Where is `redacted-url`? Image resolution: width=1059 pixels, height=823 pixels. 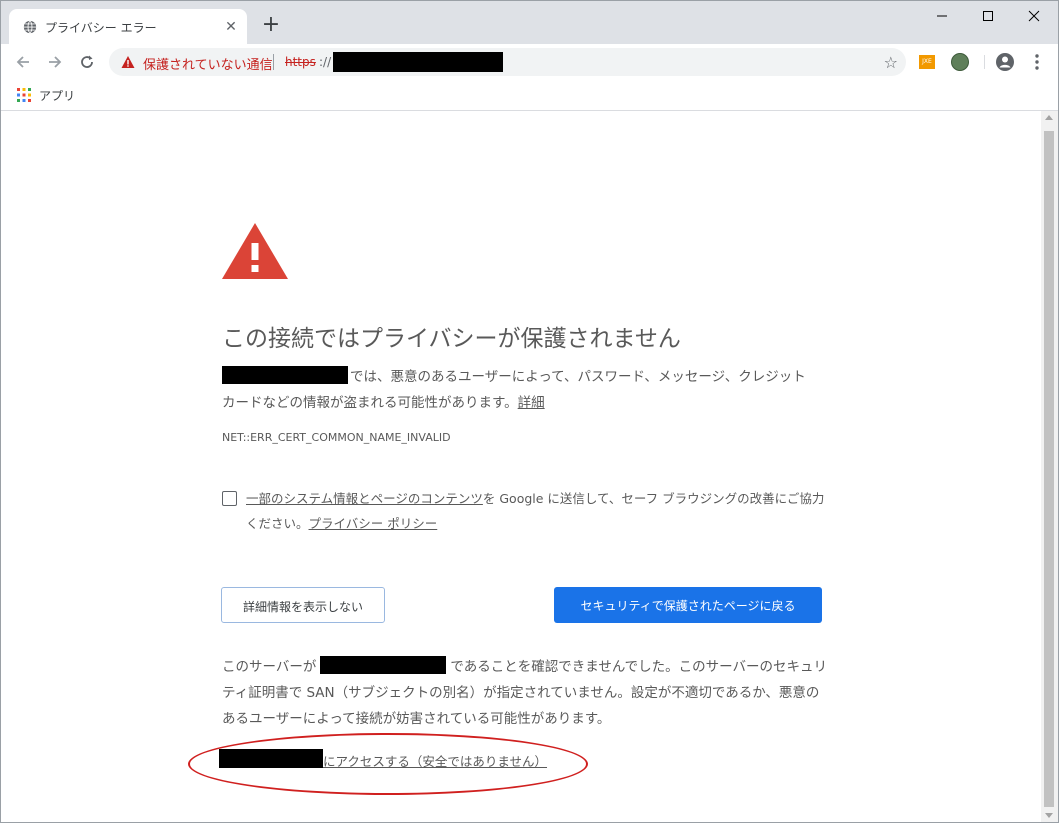 redacted-url is located at coordinates (418, 62).